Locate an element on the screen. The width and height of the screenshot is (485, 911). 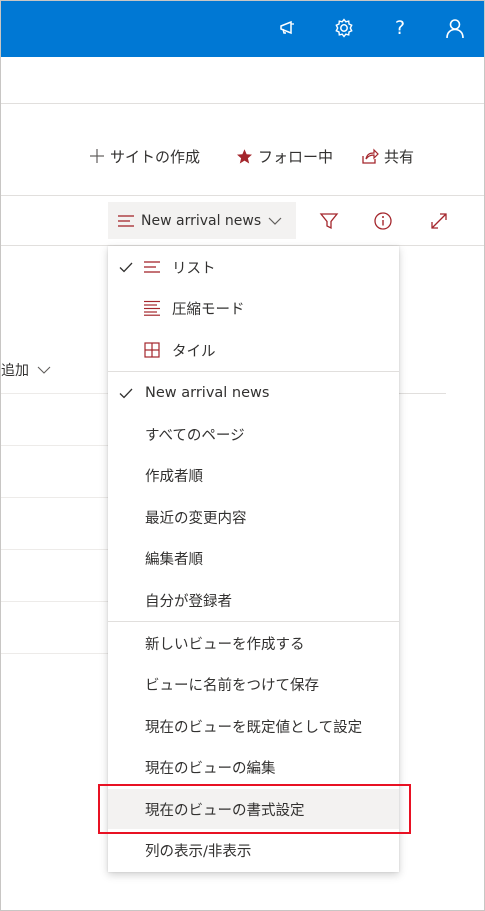
person-icon is located at coordinates (455, 28).